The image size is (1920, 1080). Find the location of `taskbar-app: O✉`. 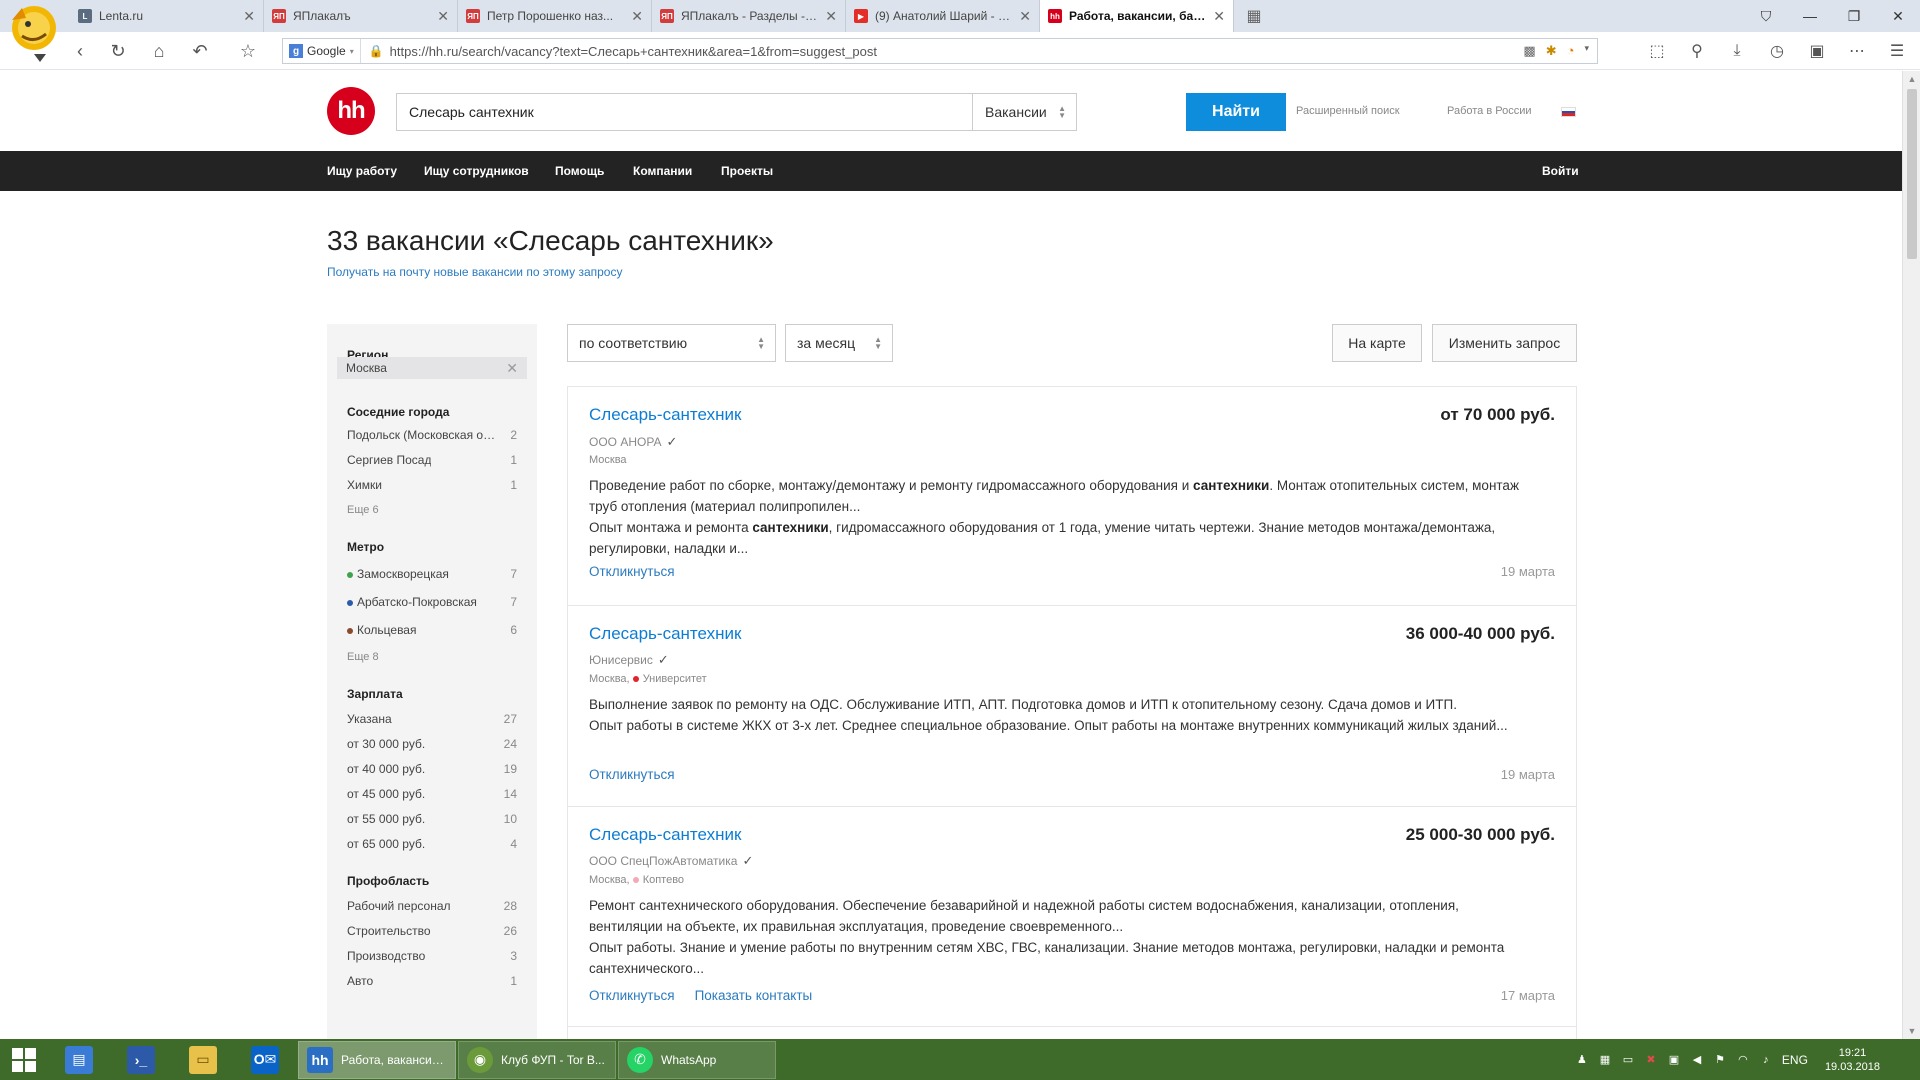

taskbar-app: O✉ is located at coordinates (265, 1059).